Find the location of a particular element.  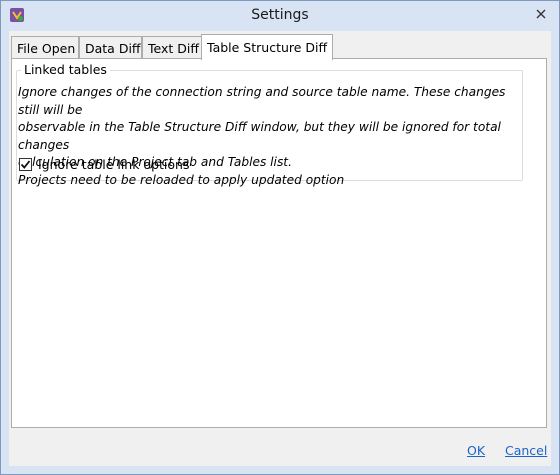

ignore-link-options-label: Ignore table link options is located at coordinates (113, 164).